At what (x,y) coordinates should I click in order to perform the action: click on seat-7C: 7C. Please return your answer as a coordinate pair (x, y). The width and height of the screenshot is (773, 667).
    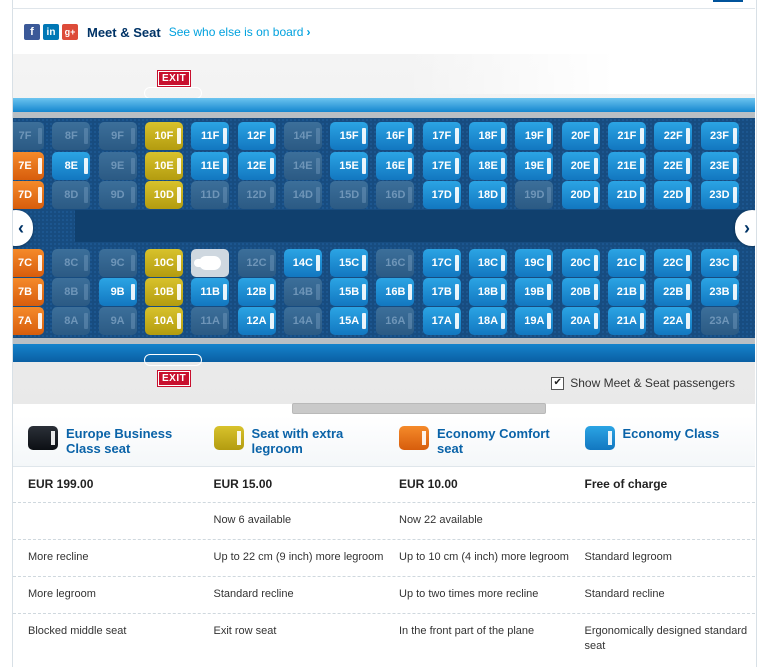
    Looking at the image, I should click on (28, 263).